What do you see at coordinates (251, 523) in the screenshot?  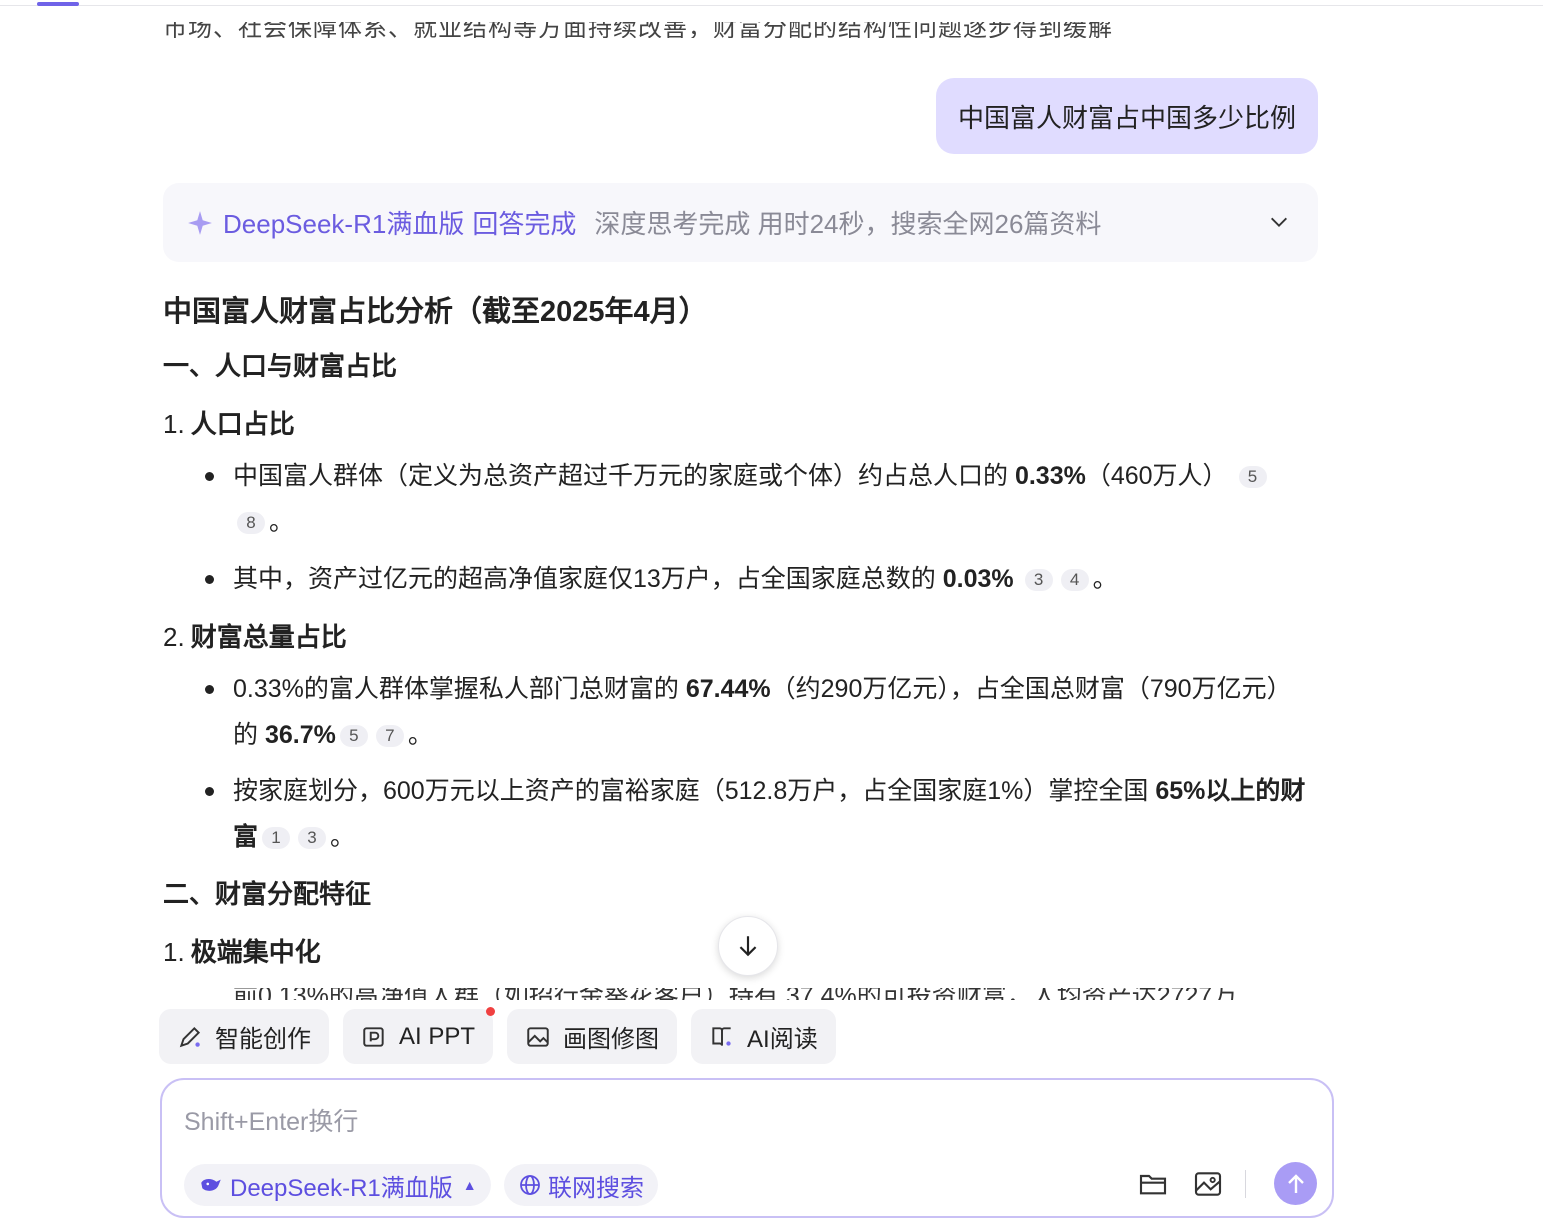 I see `citation-badge: 8` at bounding box center [251, 523].